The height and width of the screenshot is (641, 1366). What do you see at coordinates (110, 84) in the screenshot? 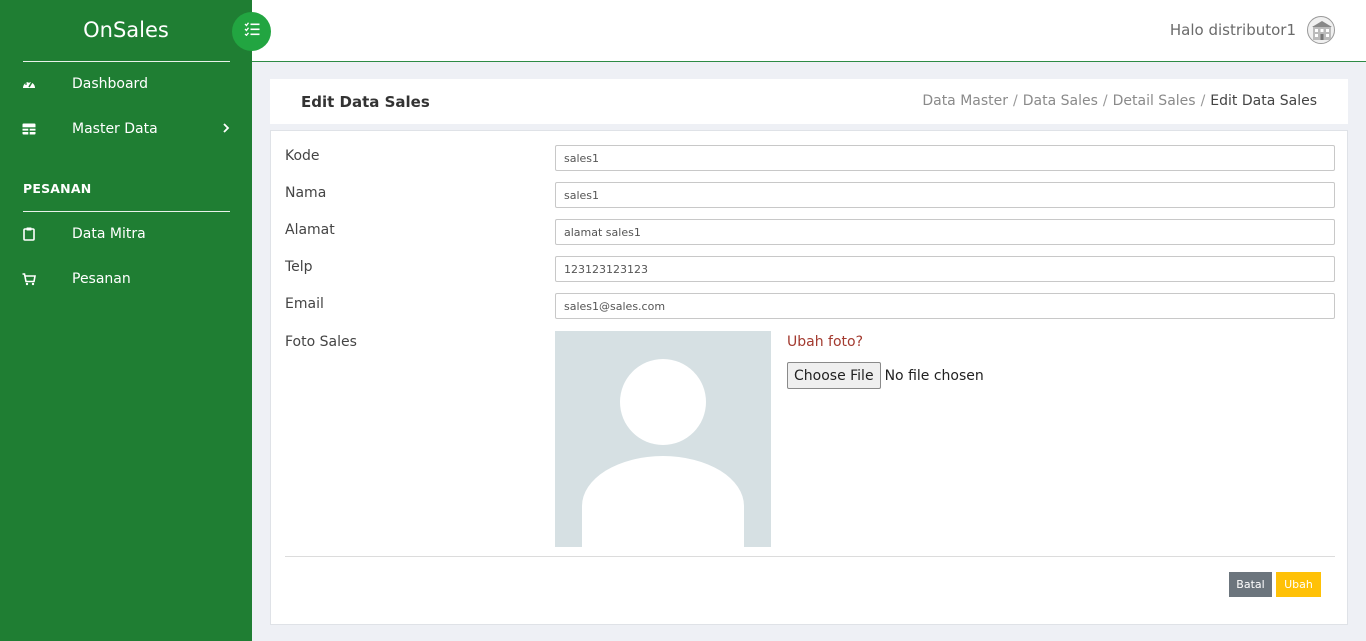
I see `sidebar-item-label: Dashboard` at bounding box center [110, 84].